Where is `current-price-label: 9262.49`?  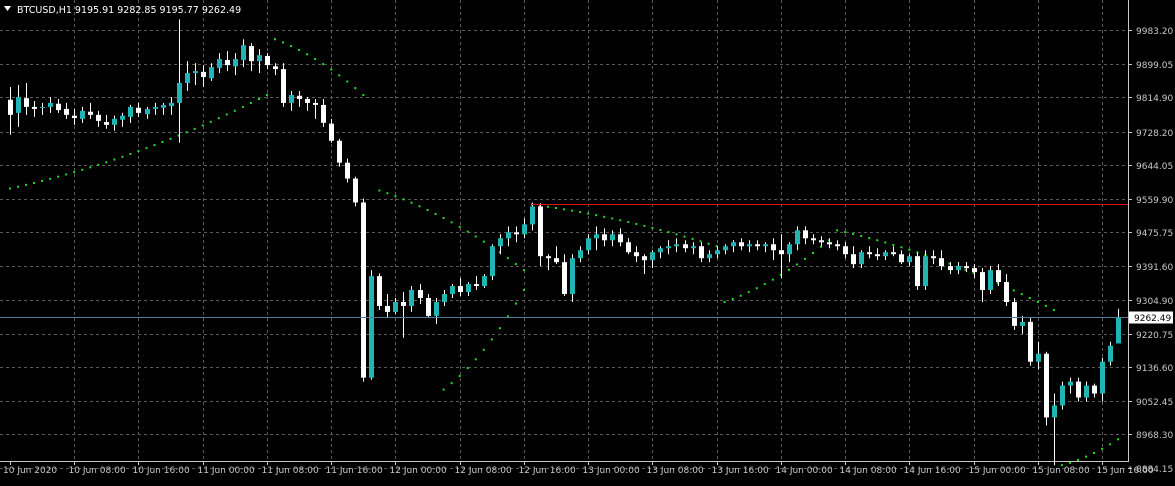
current-price-label: 9262.49 is located at coordinates (1152, 319).